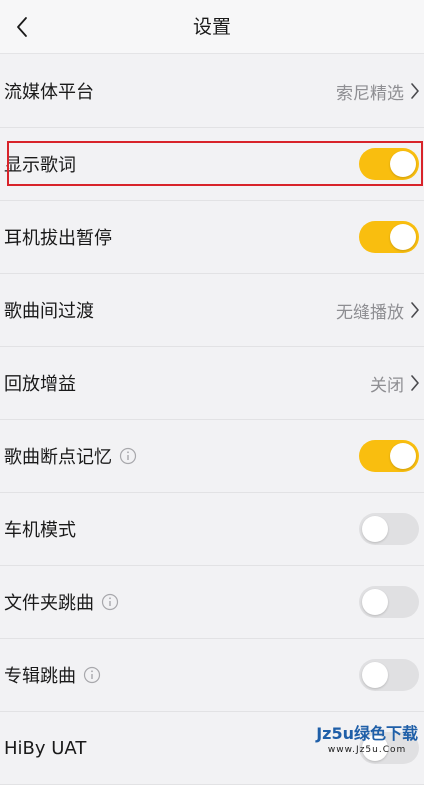 Image resolution: width=424 pixels, height=785 pixels. What do you see at coordinates (212, 164) in the screenshot?
I see `settings-row-show-lyrics: 显示歌词` at bounding box center [212, 164].